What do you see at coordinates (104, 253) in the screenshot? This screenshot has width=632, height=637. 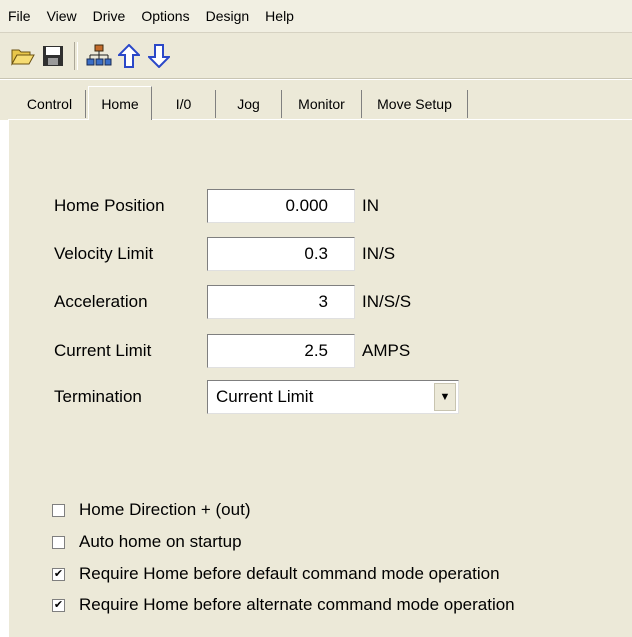 I see `velocity-limit-label: Velocity Limit` at bounding box center [104, 253].